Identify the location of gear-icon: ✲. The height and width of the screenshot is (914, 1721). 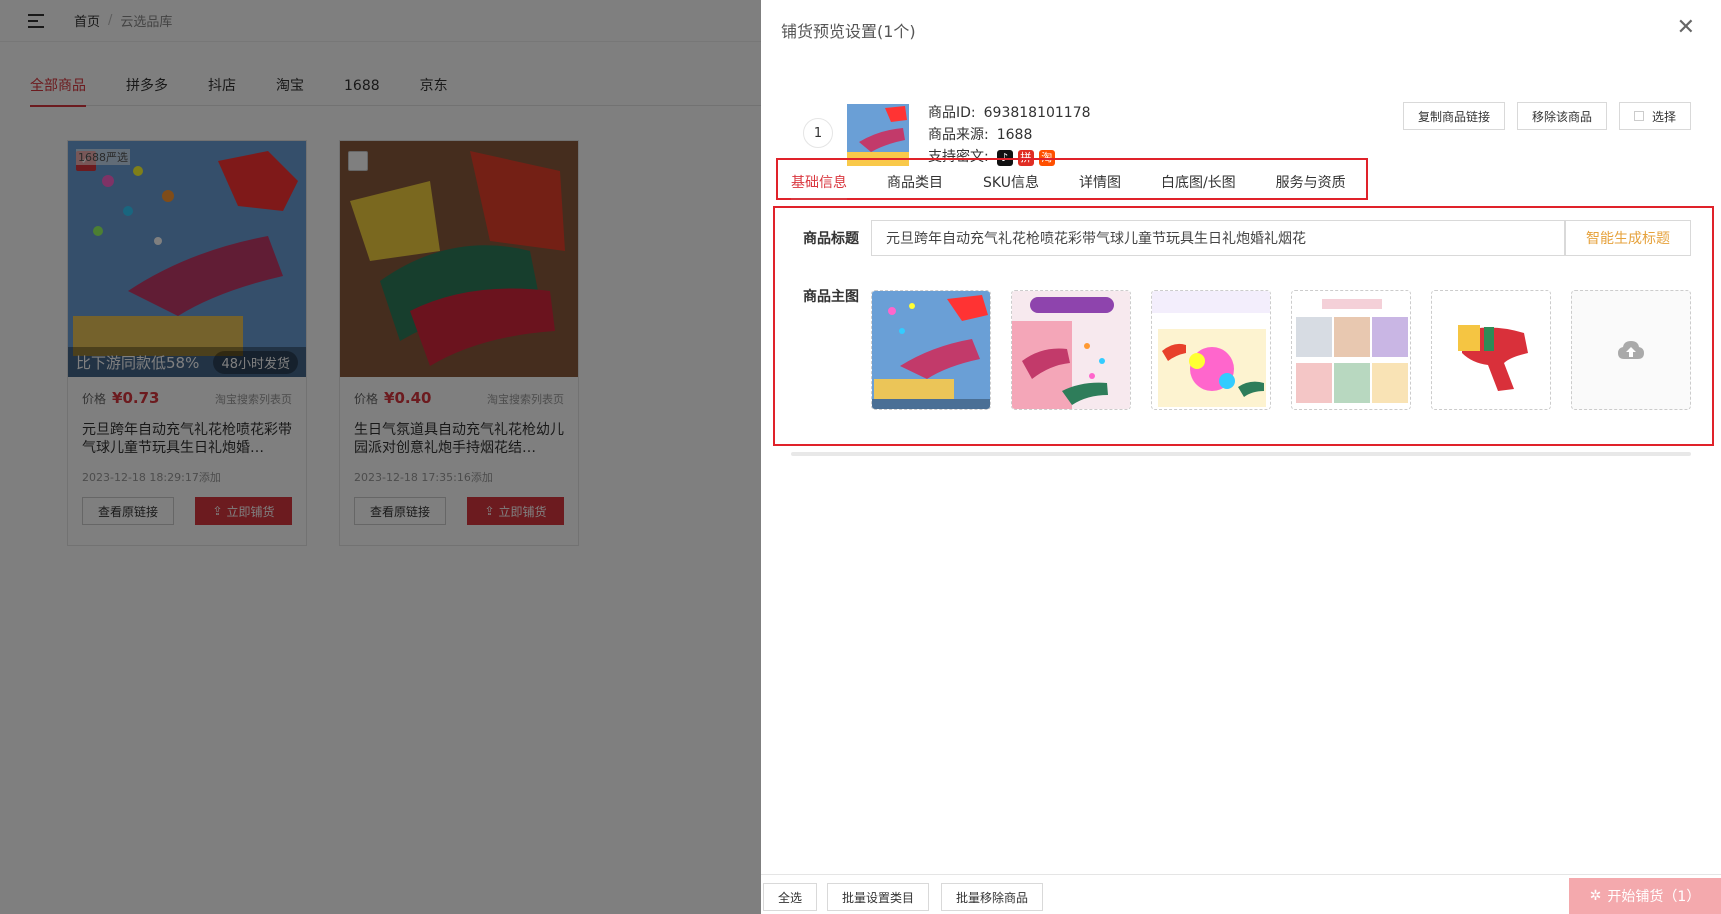
(1595, 896).